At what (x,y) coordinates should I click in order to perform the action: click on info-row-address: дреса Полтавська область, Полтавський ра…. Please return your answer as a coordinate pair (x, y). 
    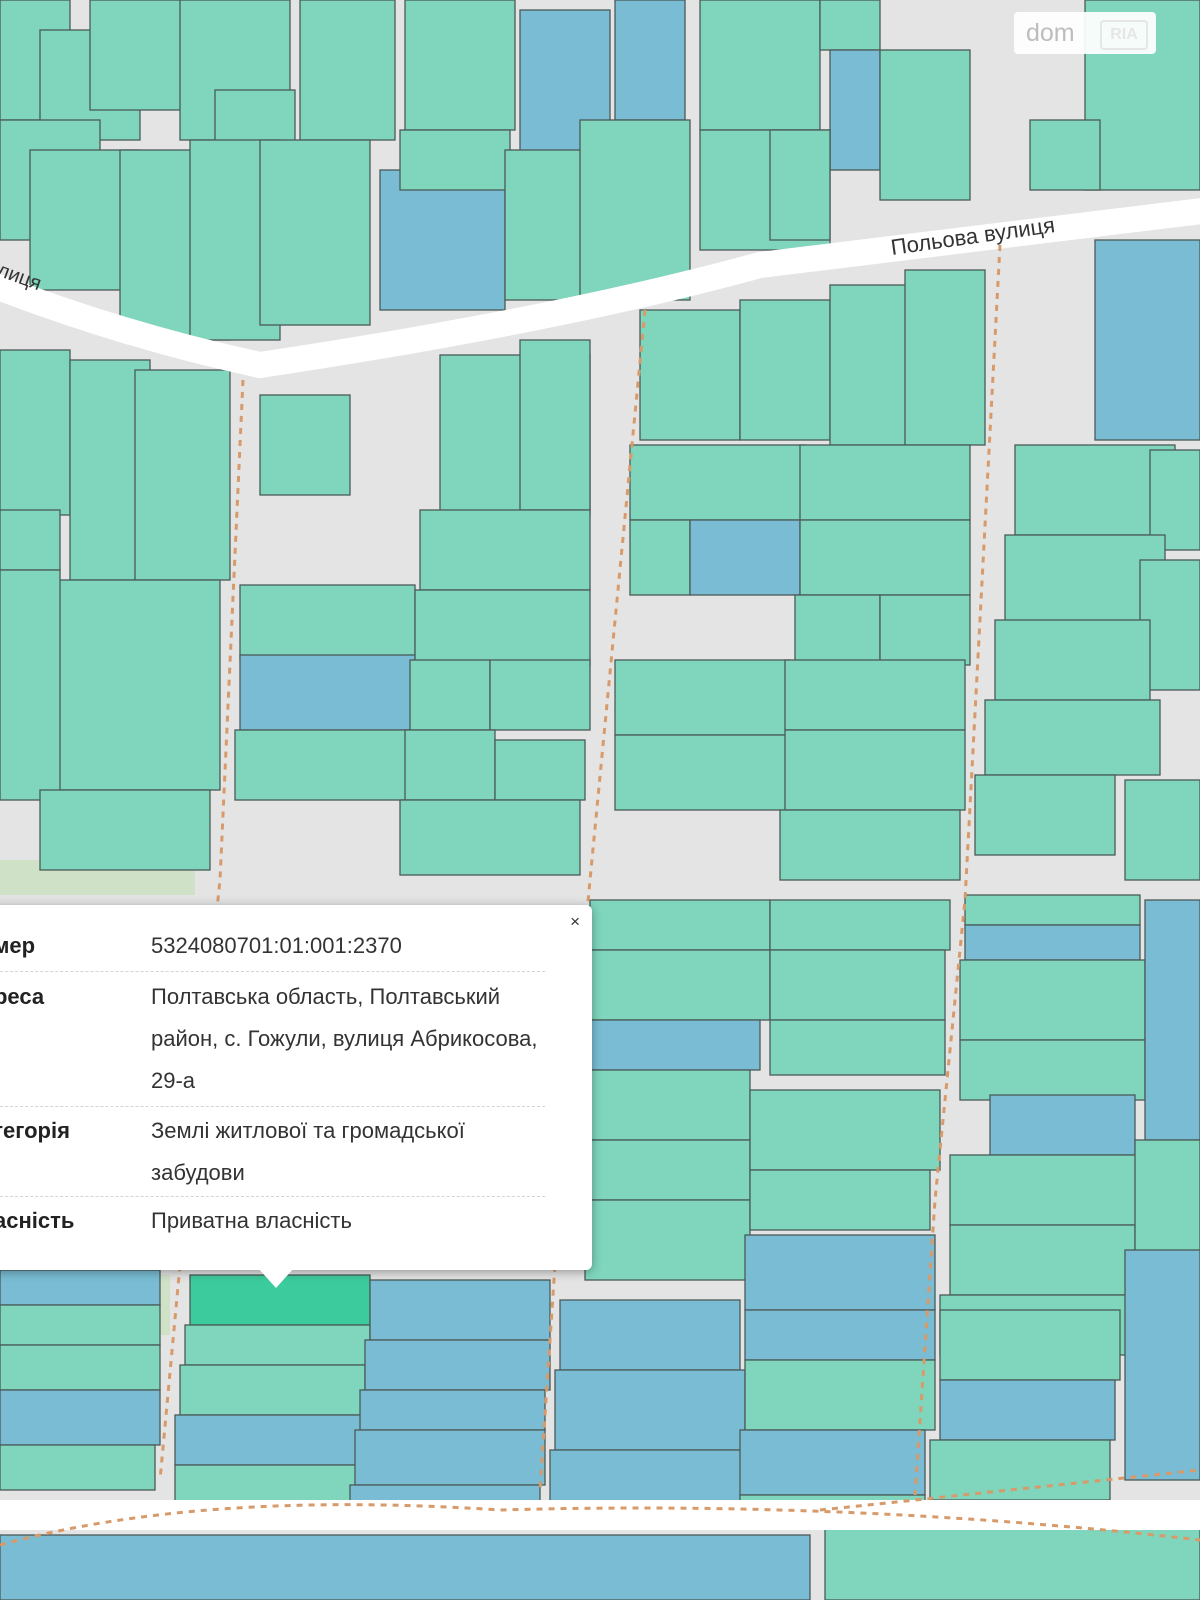
    Looking at the image, I should click on (272, 1041).